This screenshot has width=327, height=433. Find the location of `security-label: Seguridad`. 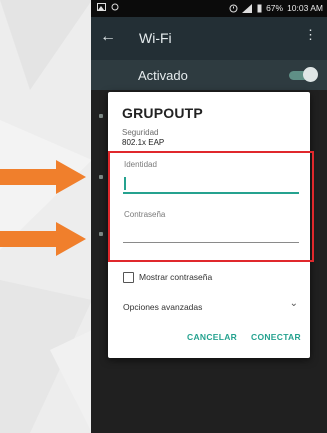

security-label: Seguridad is located at coordinates (140, 132).